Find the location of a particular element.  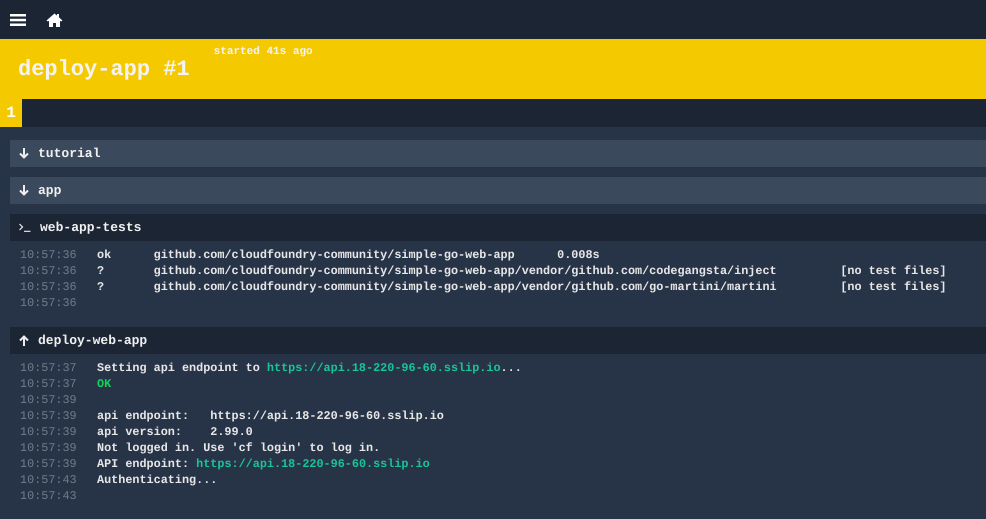

log-text: ? github.com/cloudfoundry-community/simple-go-web-app/vendor/github.com/codegangsta/inject [no test files] is located at coordinates (522, 271).